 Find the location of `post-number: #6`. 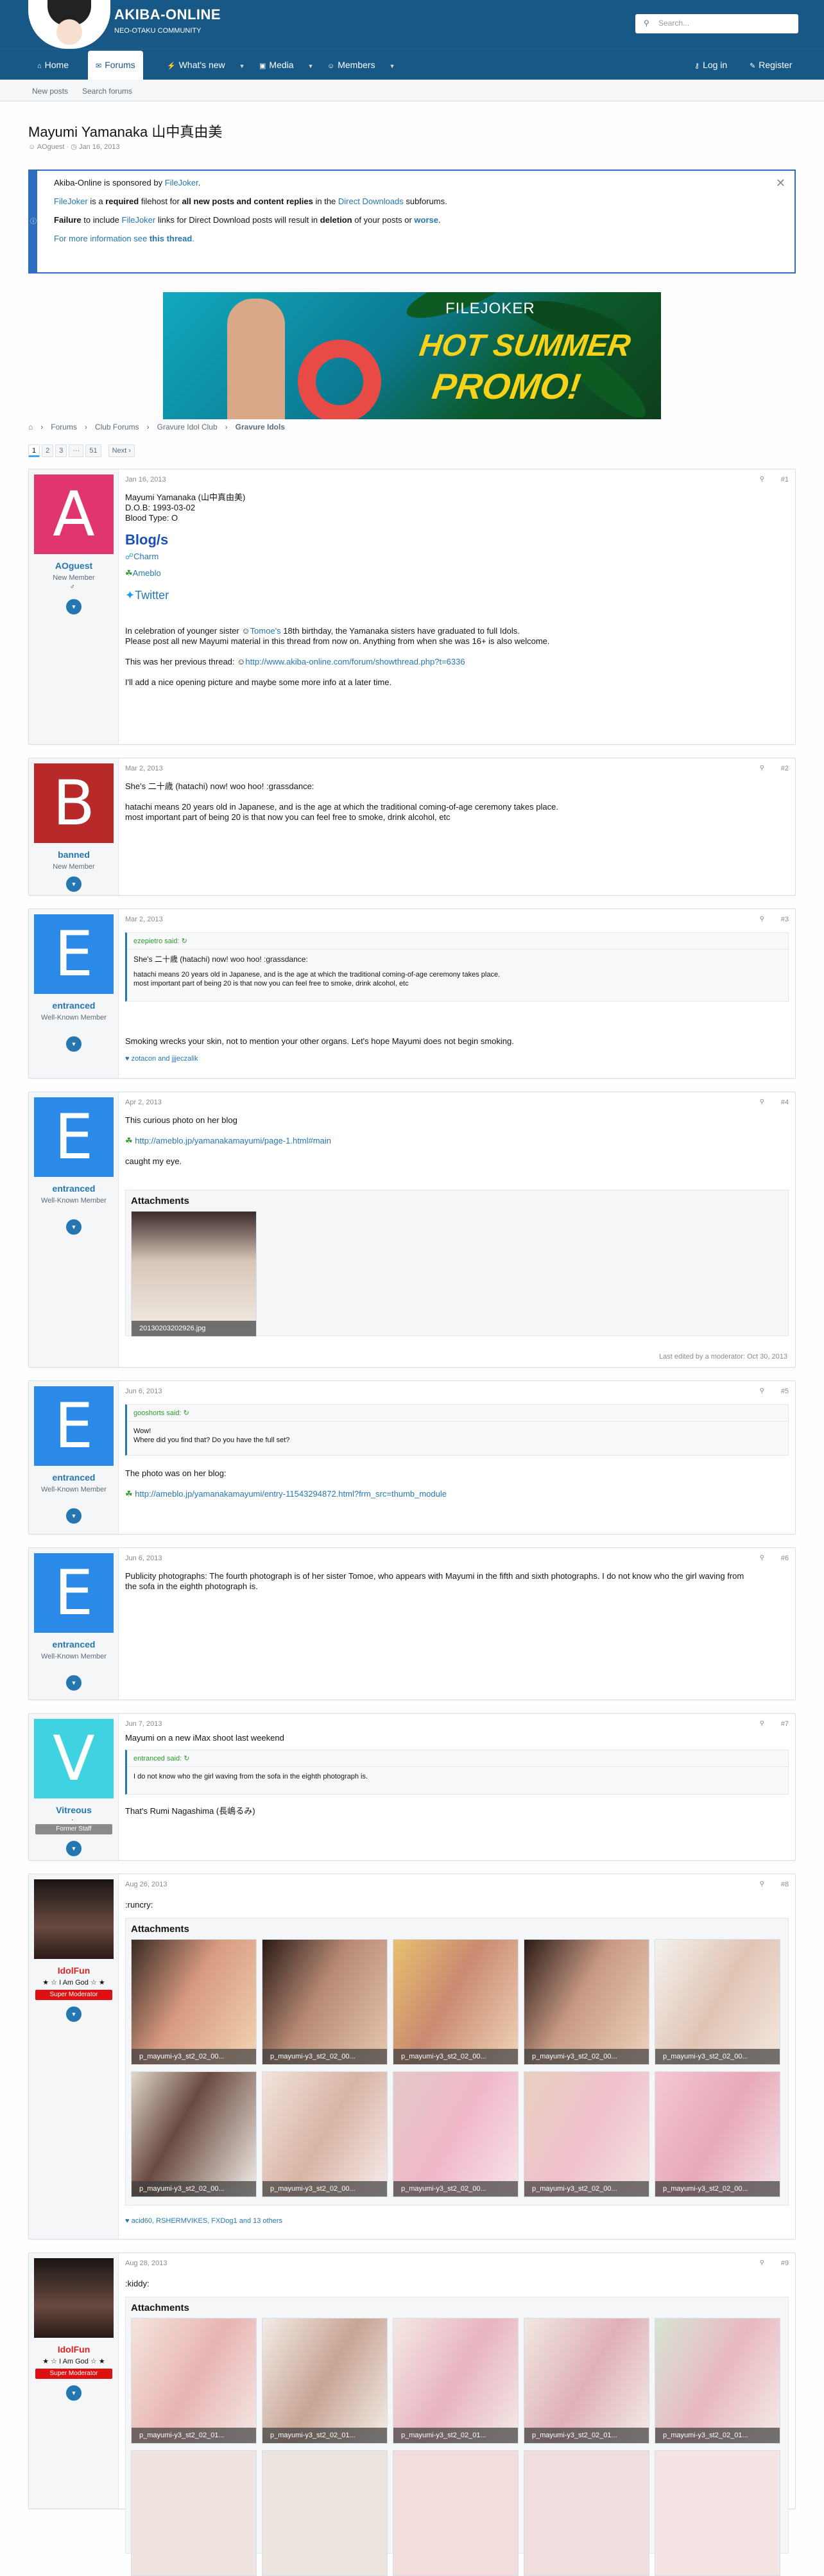

post-number: #6 is located at coordinates (785, 1558).